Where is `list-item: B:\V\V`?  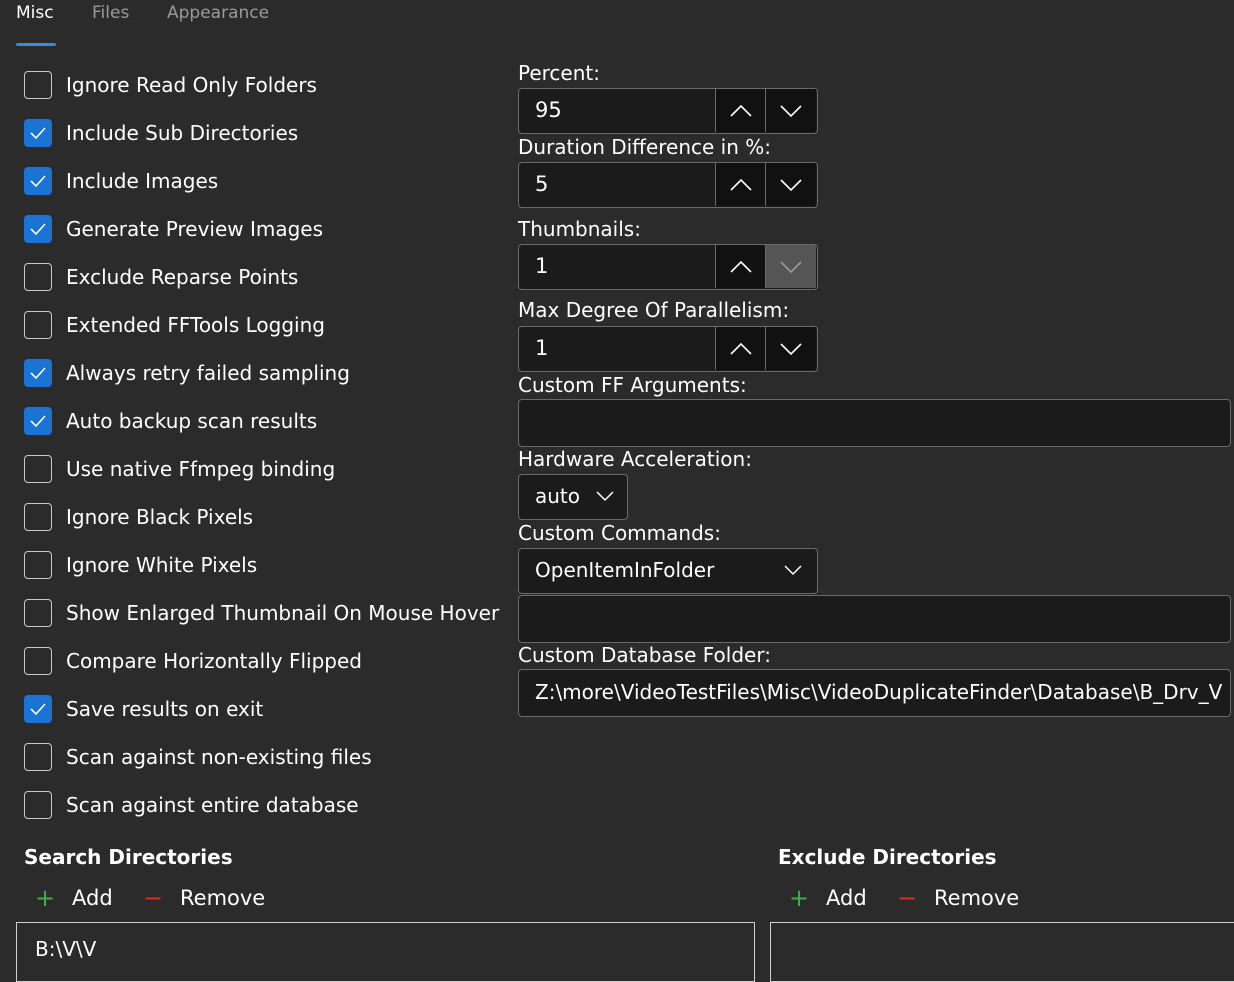 list-item: B:\V\V is located at coordinates (65, 949).